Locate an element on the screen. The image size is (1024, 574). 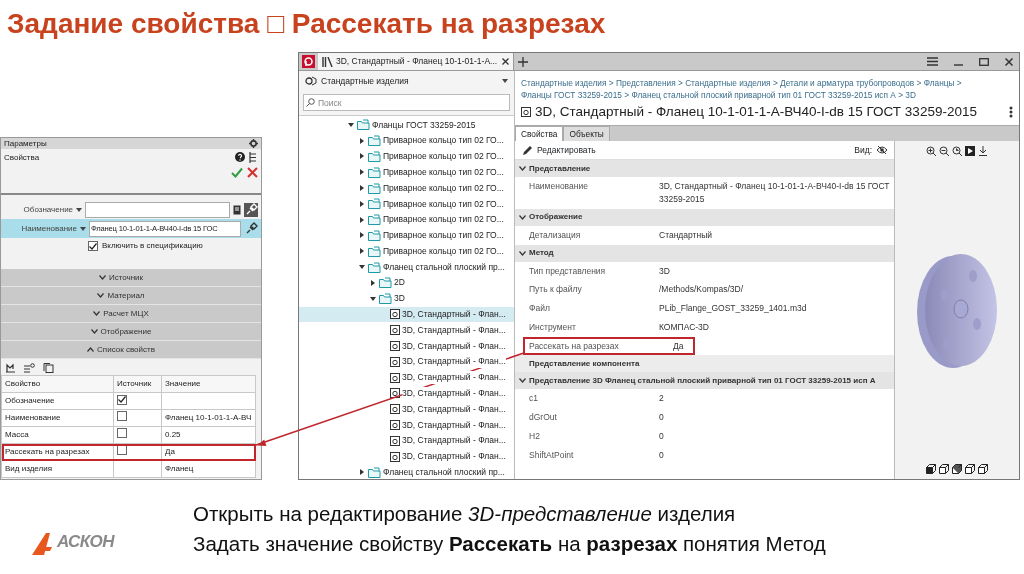
section-header: Отображение is located at coordinates (131, 332).